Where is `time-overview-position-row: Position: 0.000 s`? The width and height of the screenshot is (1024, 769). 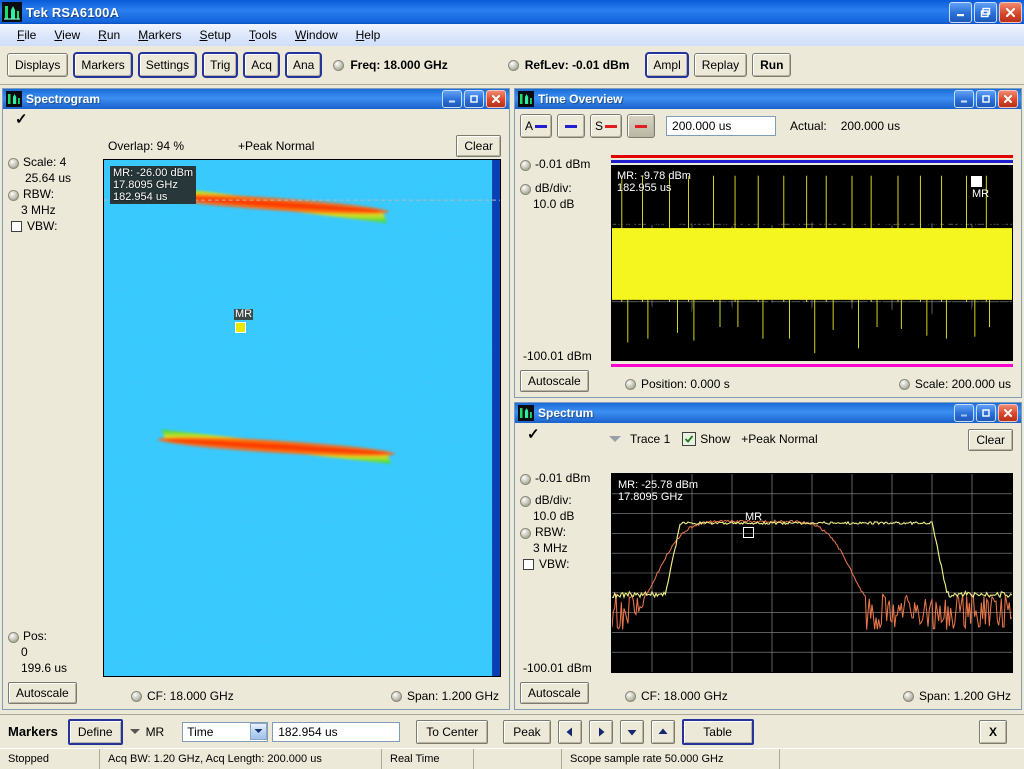
time-overview-position-row: Position: 0.000 s is located at coordinates (677, 384).